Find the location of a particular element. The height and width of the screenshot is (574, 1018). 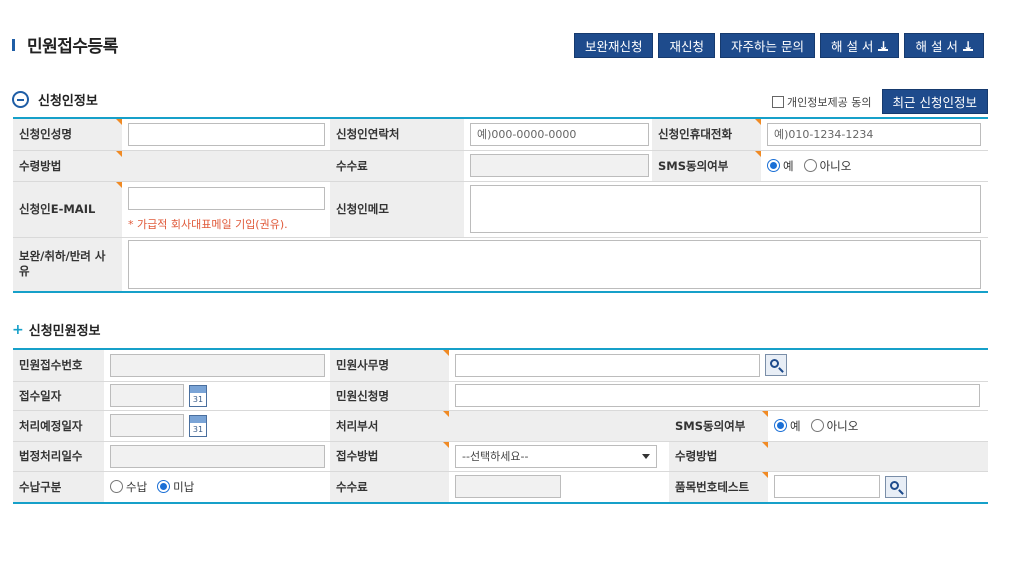

table-row: 수령방법 수수료 SMS동의여부 예 아니오 is located at coordinates (500, 166).